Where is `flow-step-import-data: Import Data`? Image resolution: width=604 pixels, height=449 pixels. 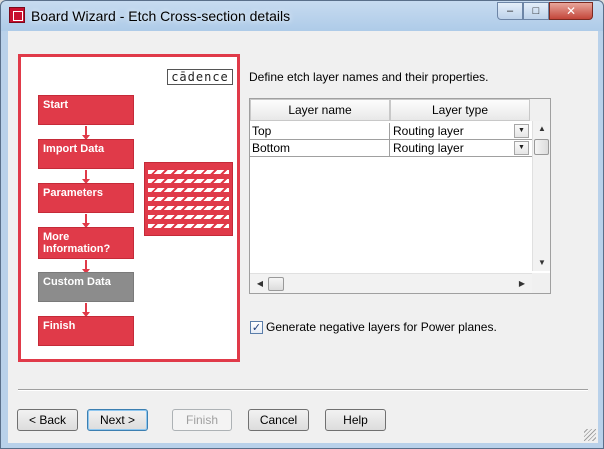 flow-step-import-data: Import Data is located at coordinates (86, 154).